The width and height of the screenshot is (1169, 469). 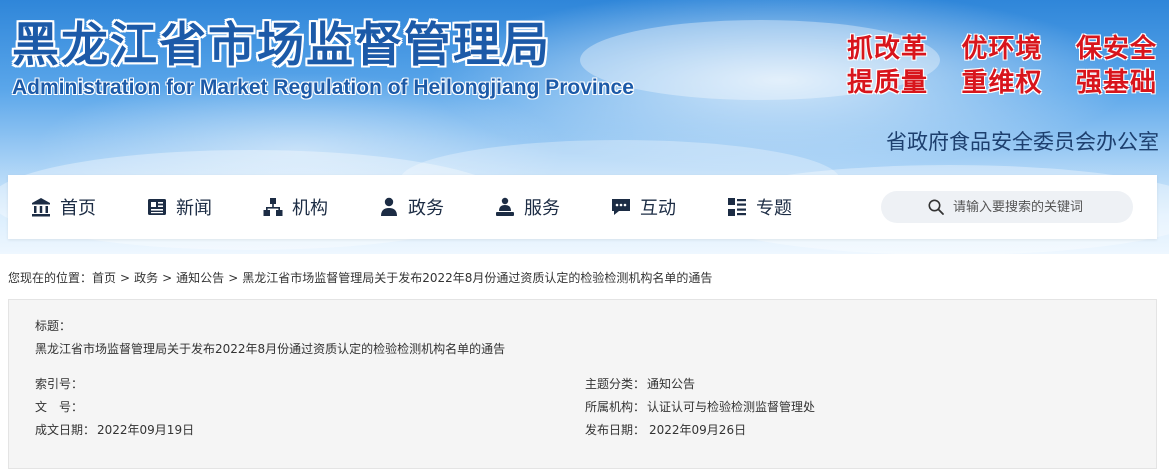 I want to click on news-icon, so click(x=157, y=207).